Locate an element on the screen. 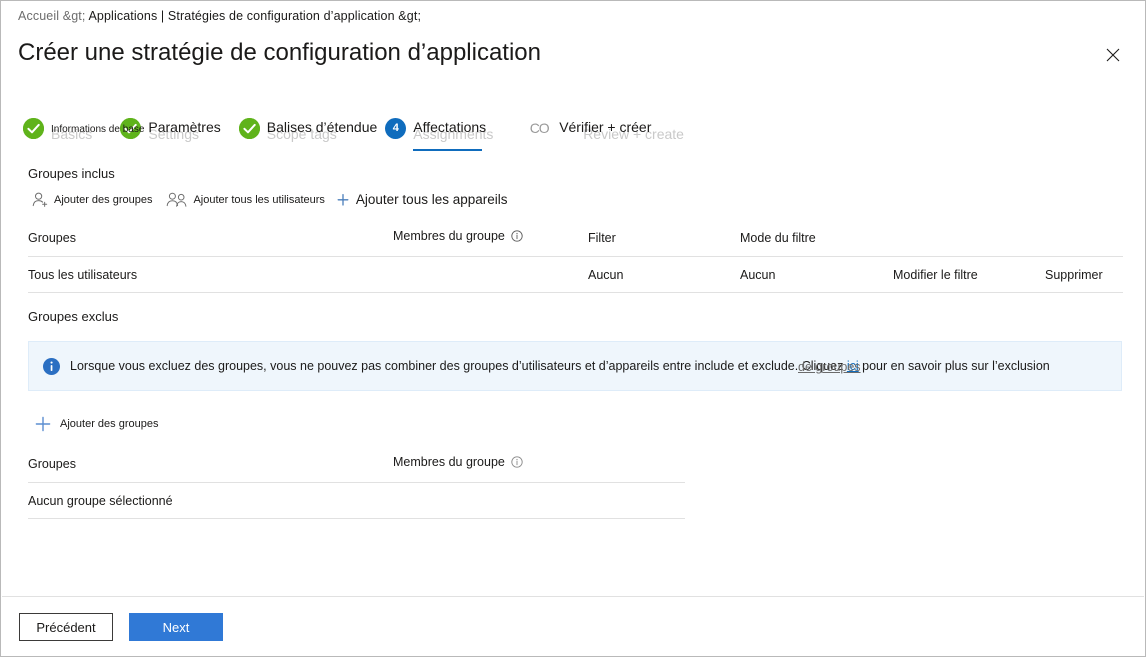 This screenshot has height=657, width=1146. add-groups-button: Ajouter des groupes Add groups is located at coordinates (92, 201).